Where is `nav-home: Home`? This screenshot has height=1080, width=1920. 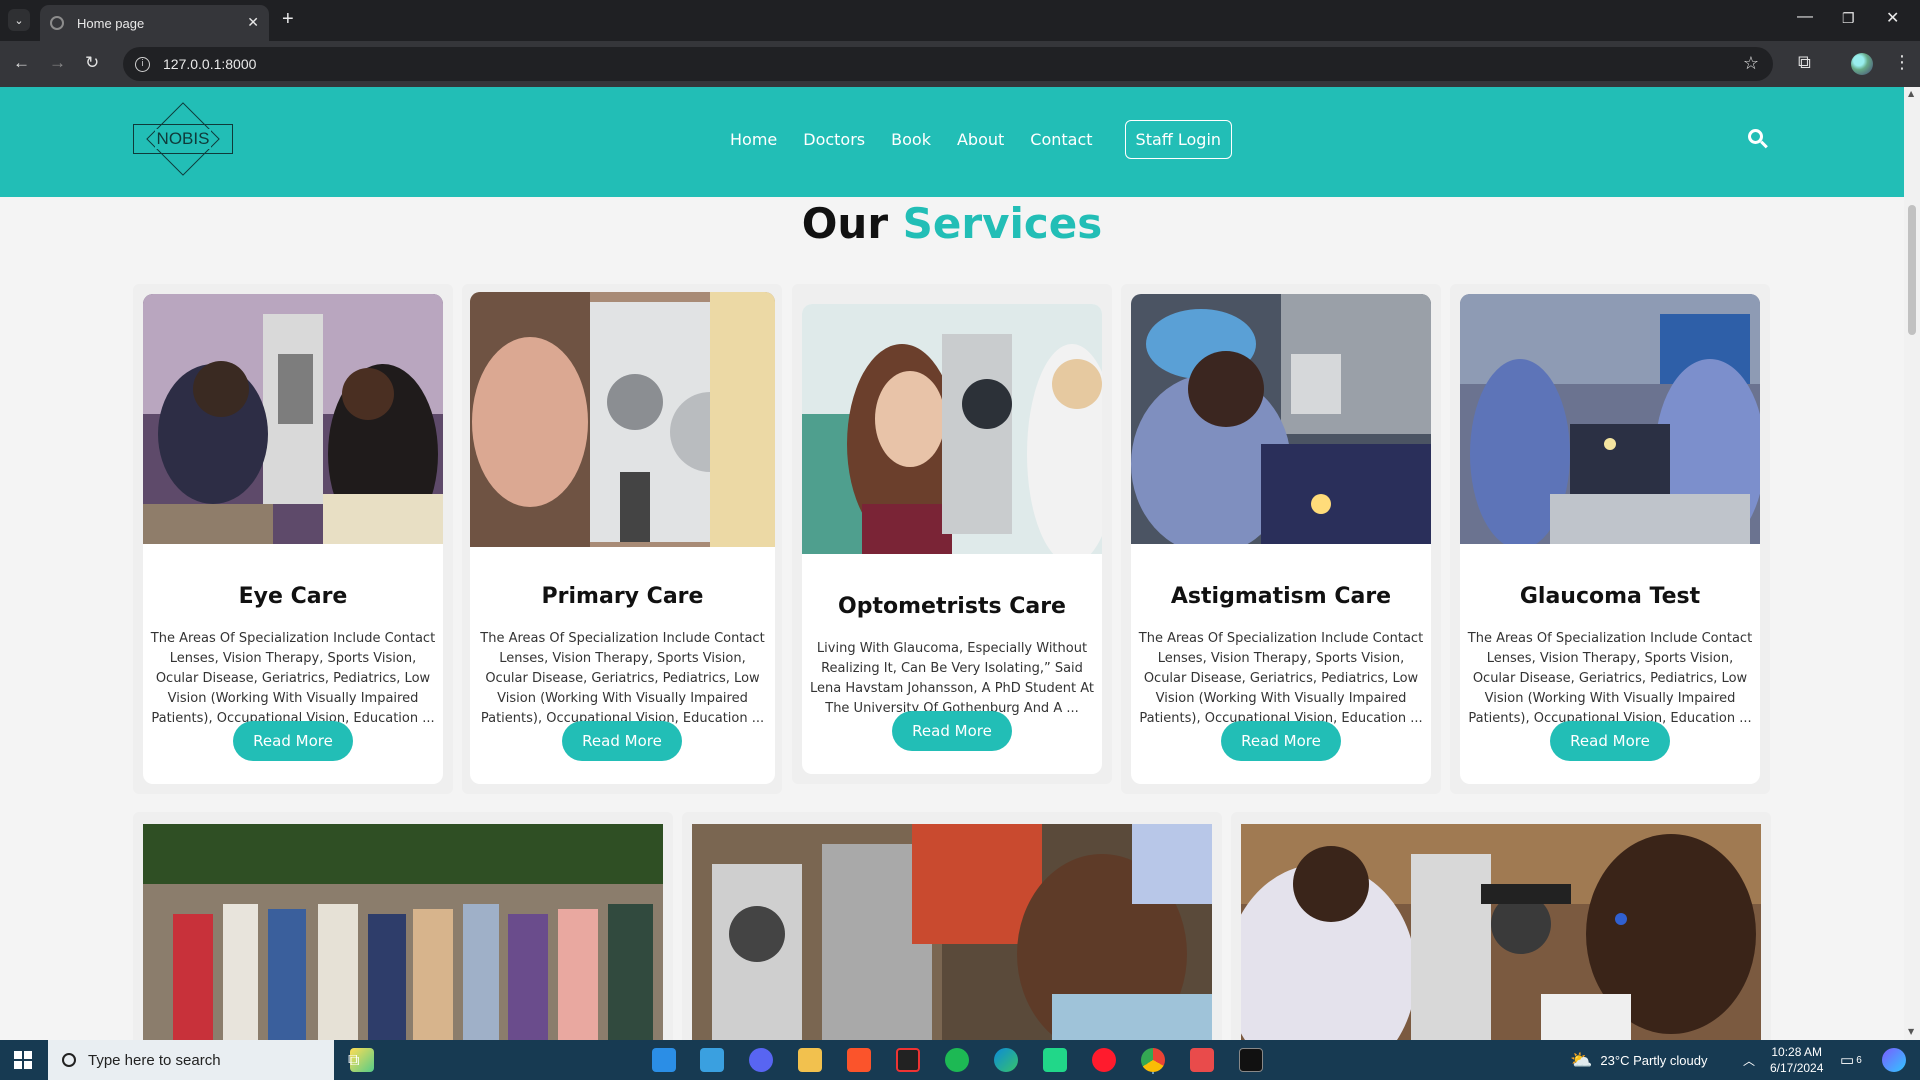 nav-home: Home is located at coordinates (753, 139).